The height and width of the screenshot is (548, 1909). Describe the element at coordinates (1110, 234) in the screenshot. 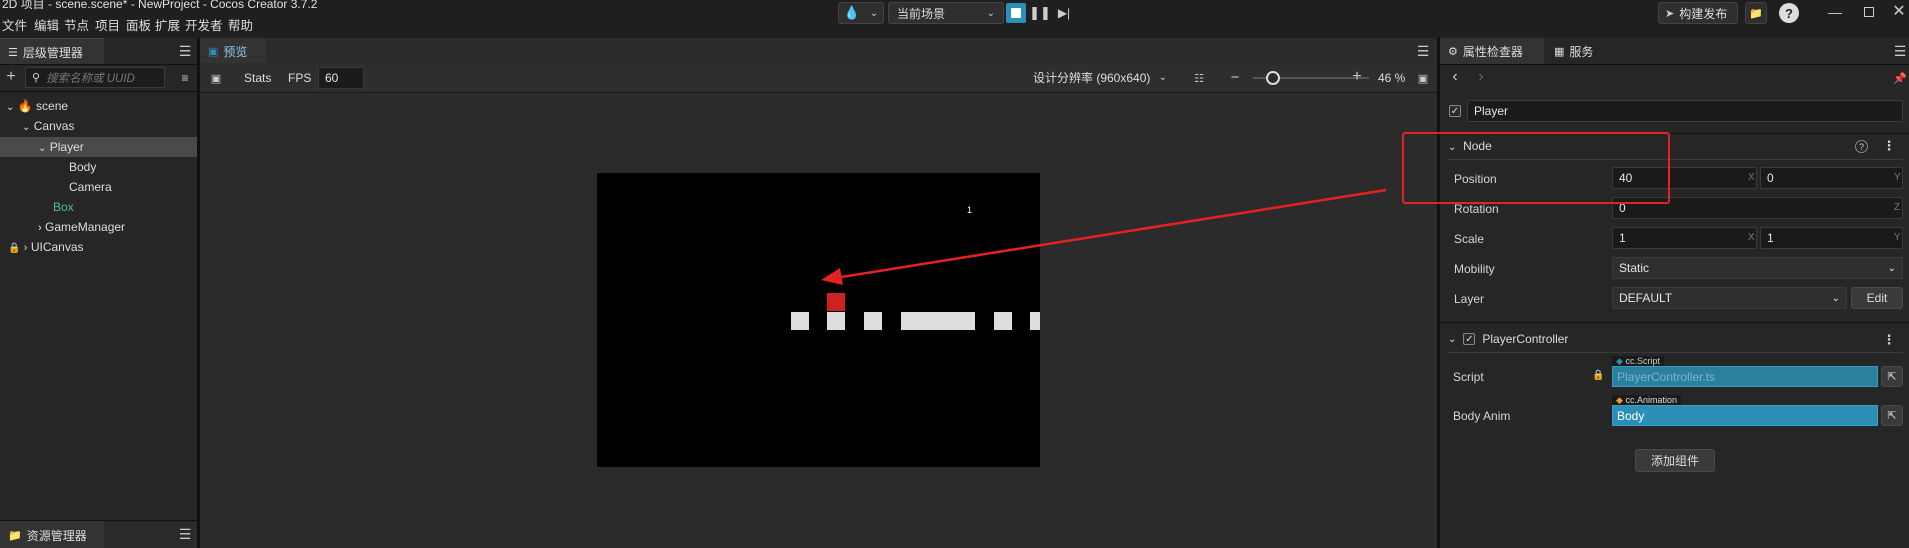

I see `arrow-line` at that location.